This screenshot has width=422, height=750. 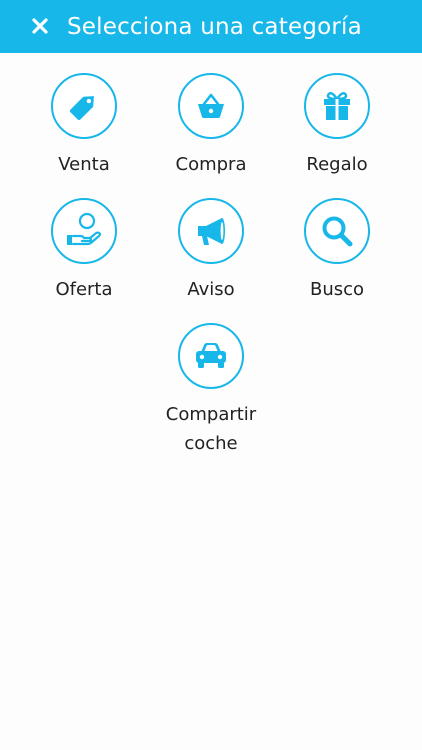 I want to click on megaphone-icon, so click(x=211, y=231).